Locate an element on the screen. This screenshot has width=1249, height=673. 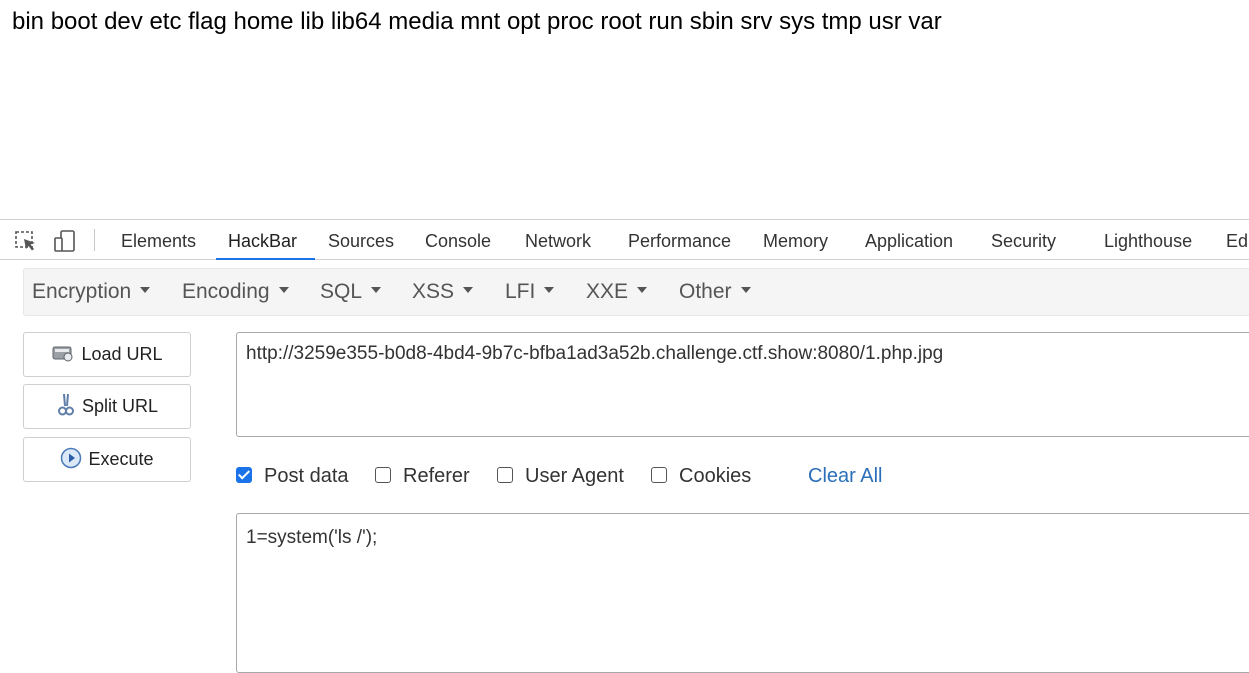
user-agent-checkbox: User Agent is located at coordinates (560, 476).